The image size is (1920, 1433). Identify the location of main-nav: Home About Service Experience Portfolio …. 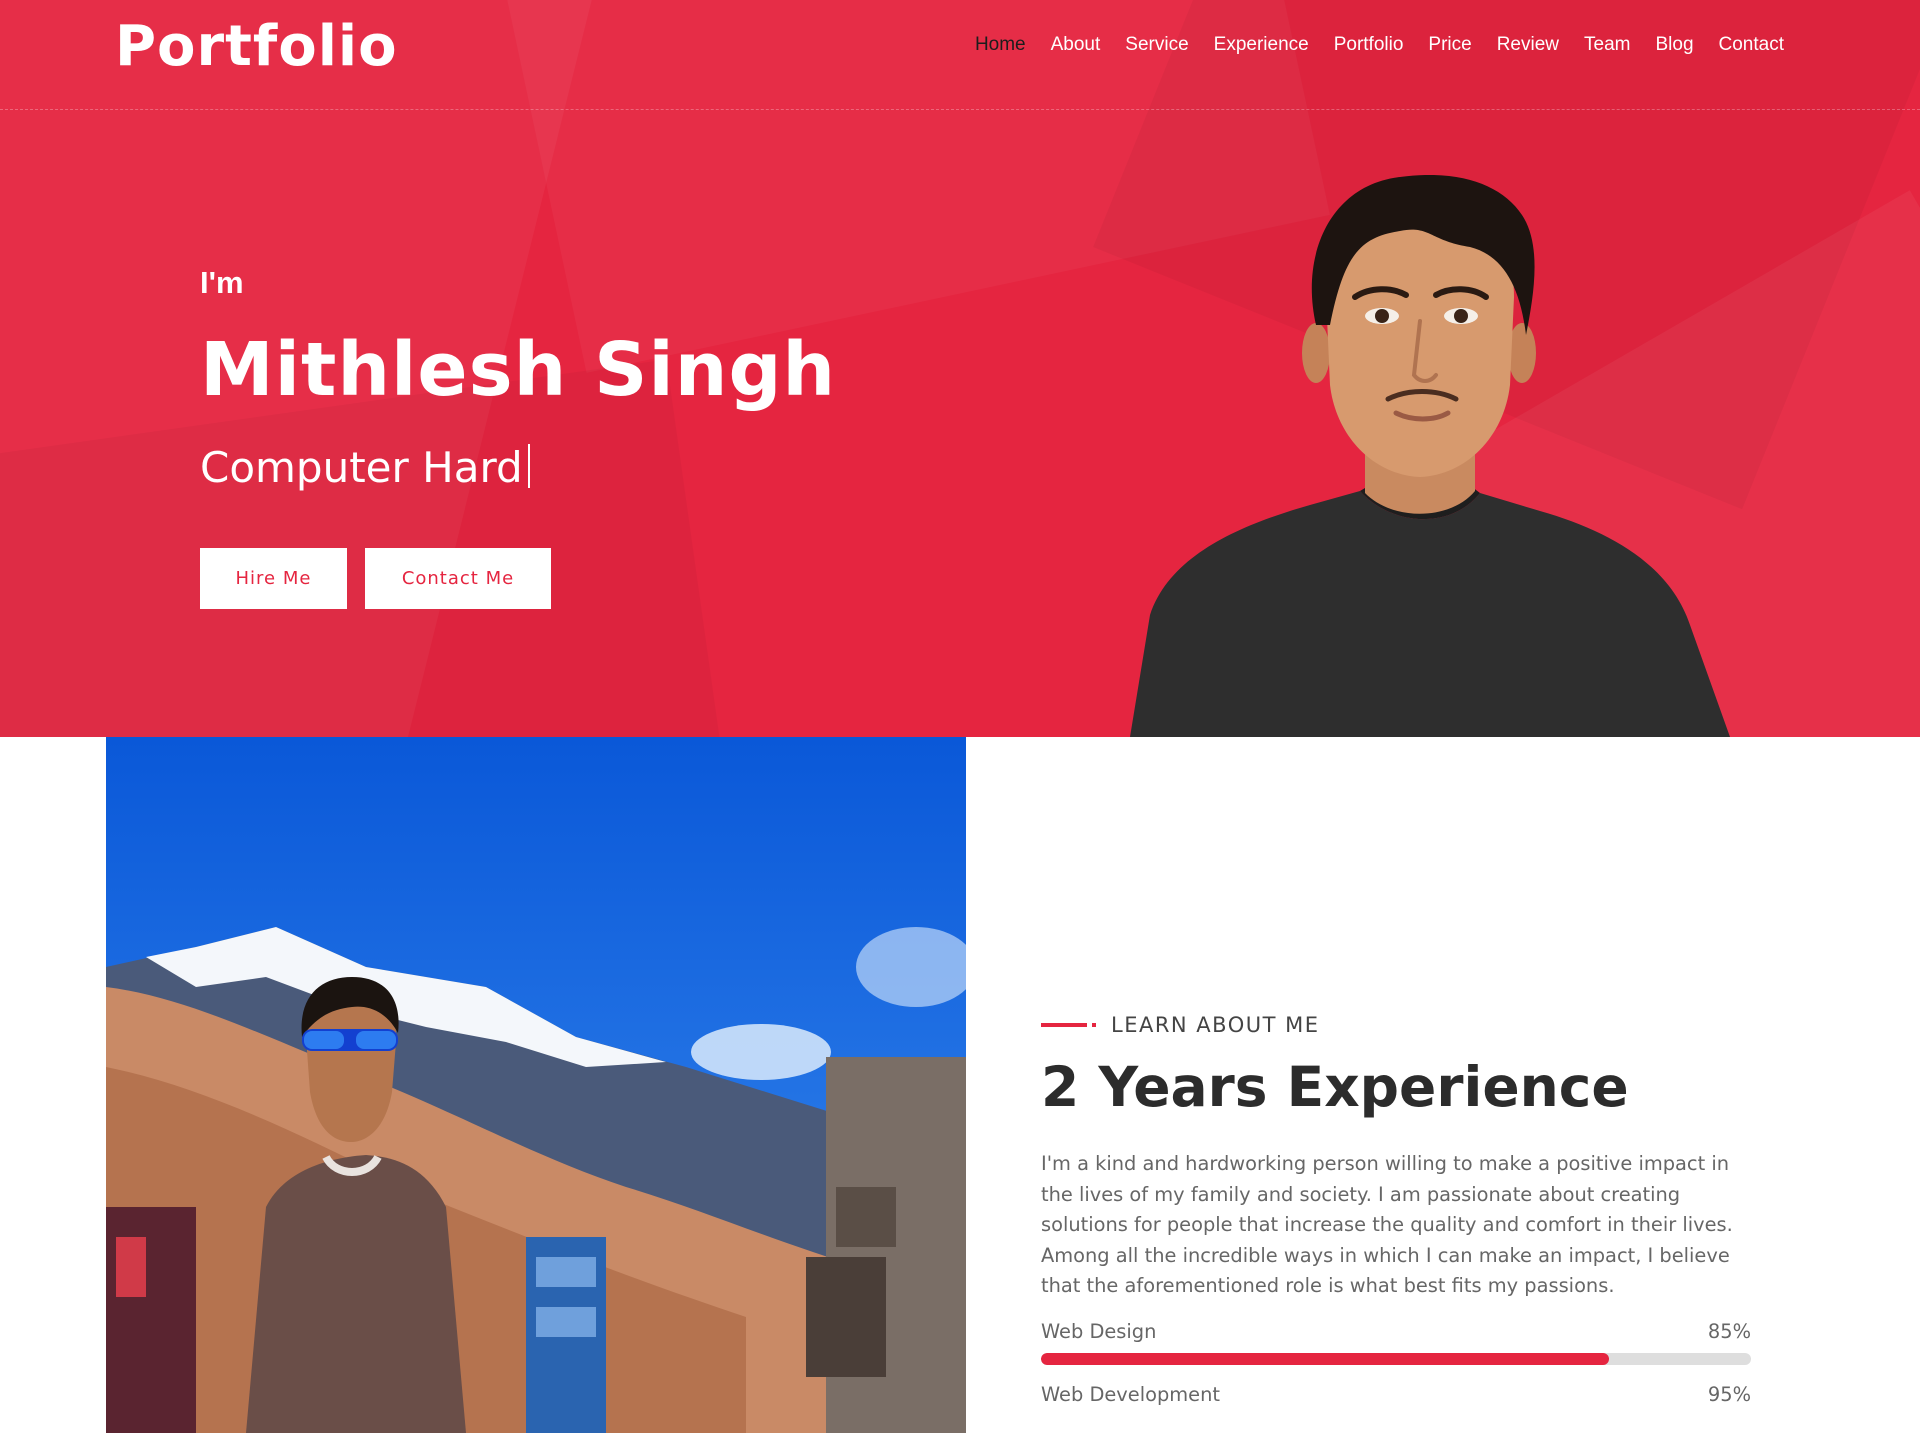
(1379, 45).